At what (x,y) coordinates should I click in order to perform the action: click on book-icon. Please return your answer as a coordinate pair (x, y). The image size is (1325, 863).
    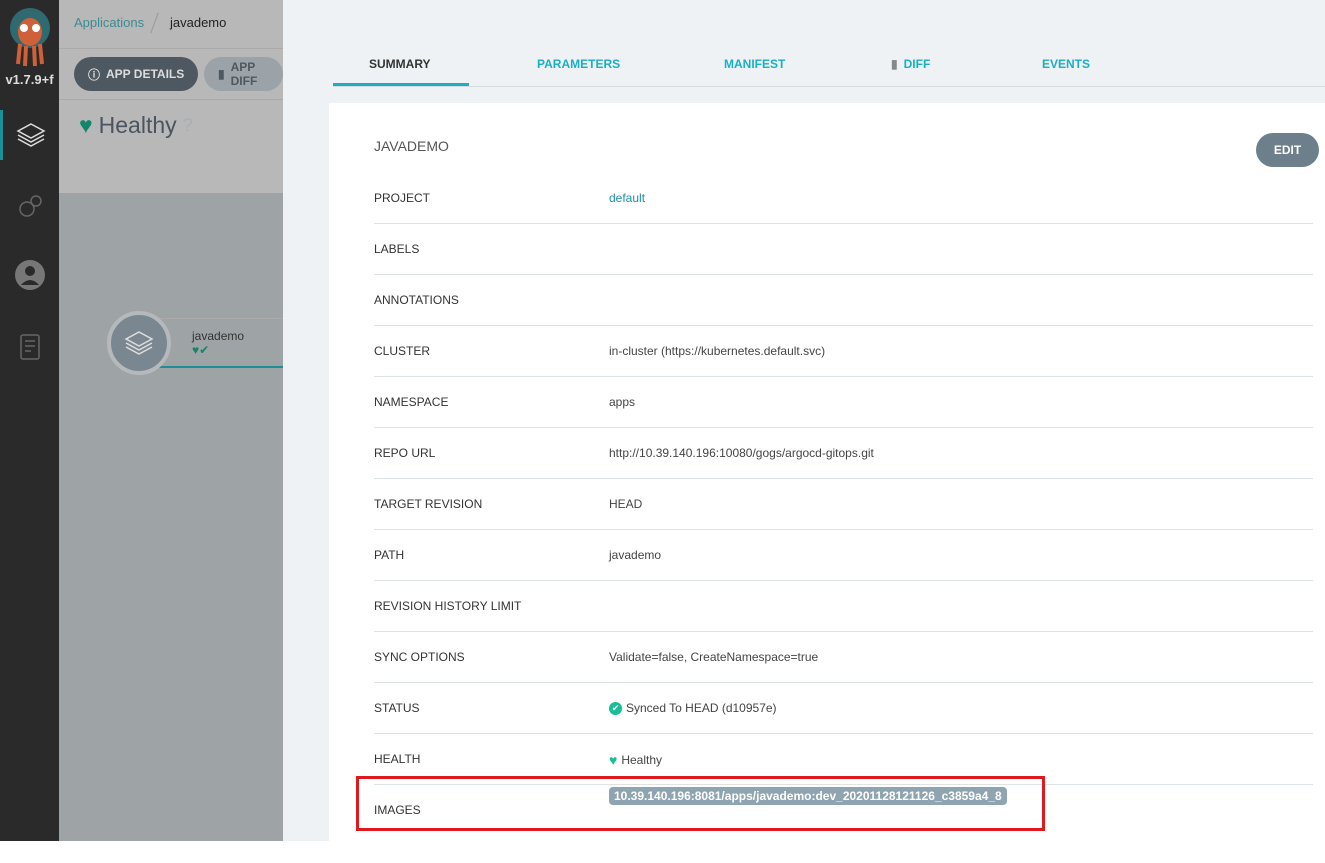
    Looking at the image, I should click on (29, 347).